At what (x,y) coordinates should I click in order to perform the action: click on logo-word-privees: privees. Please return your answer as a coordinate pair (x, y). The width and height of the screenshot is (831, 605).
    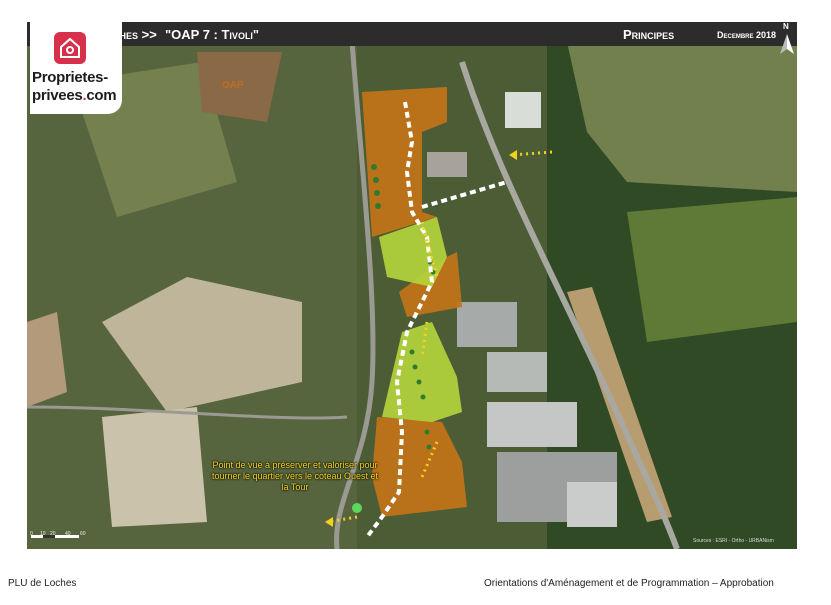
    Looking at the image, I should click on (57, 95).